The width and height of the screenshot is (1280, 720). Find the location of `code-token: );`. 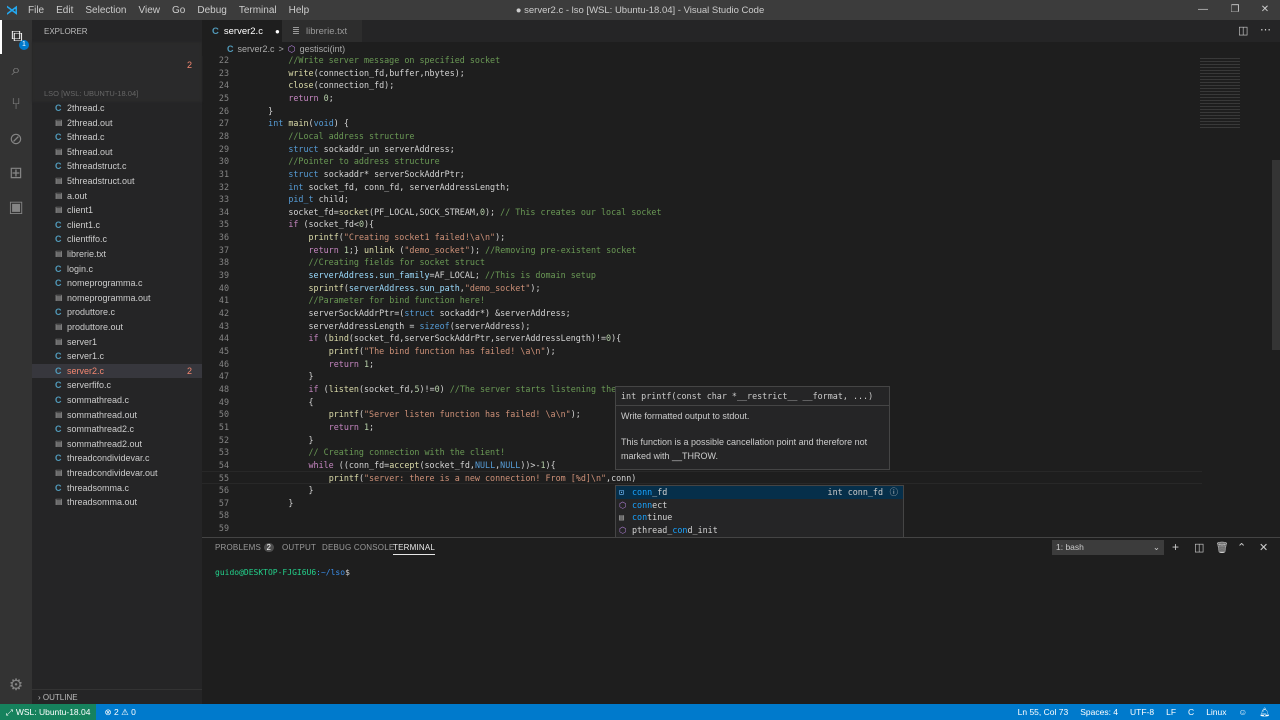

code-token: ); is located at coordinates (535, 287).